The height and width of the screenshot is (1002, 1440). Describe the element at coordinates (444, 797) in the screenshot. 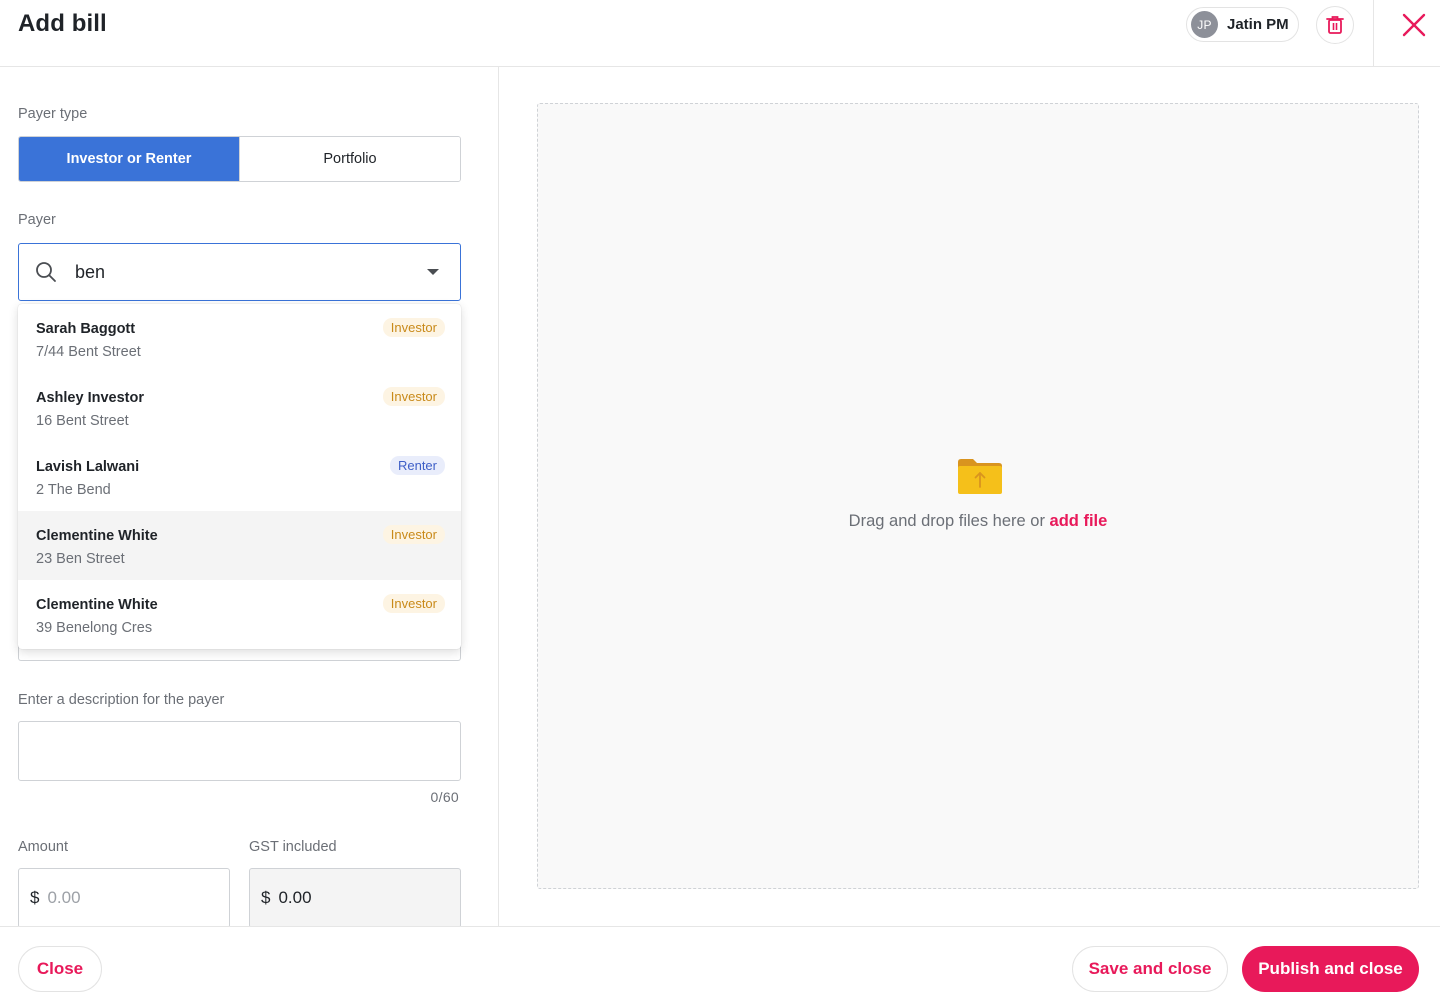

I see `description-char-count: 0/60` at that location.